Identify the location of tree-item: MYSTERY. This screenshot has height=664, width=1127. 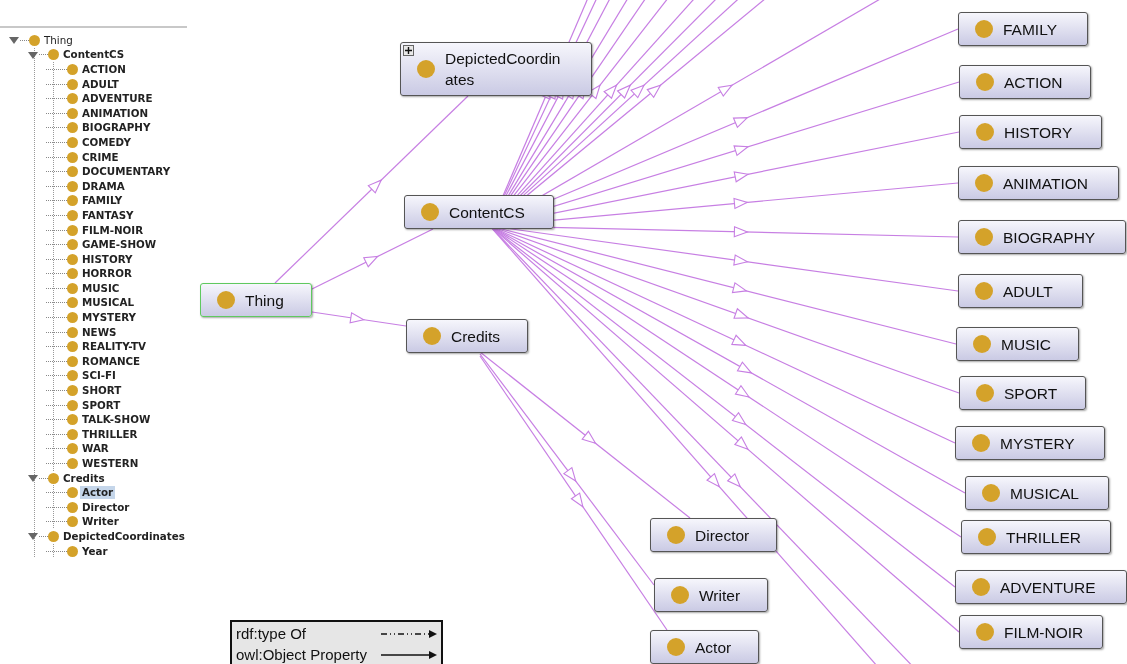
(109, 318).